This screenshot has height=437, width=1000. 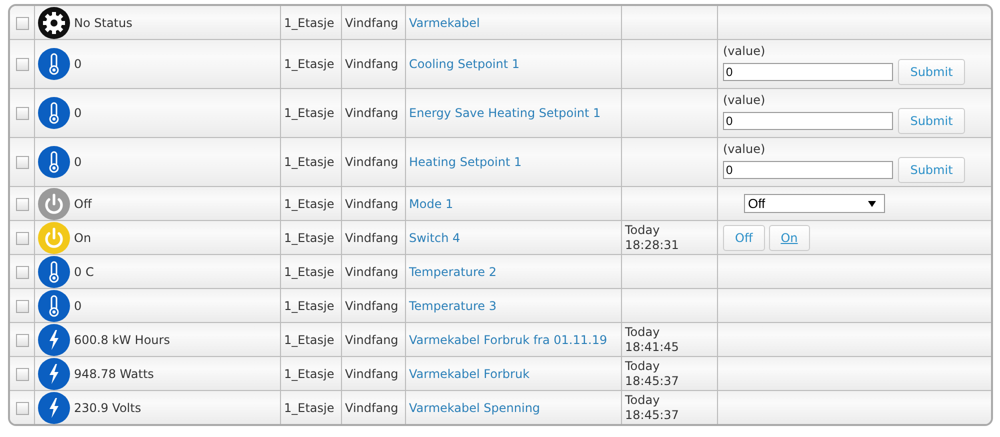 What do you see at coordinates (444, 23) in the screenshot?
I see `device-link: Varmekabel` at bounding box center [444, 23].